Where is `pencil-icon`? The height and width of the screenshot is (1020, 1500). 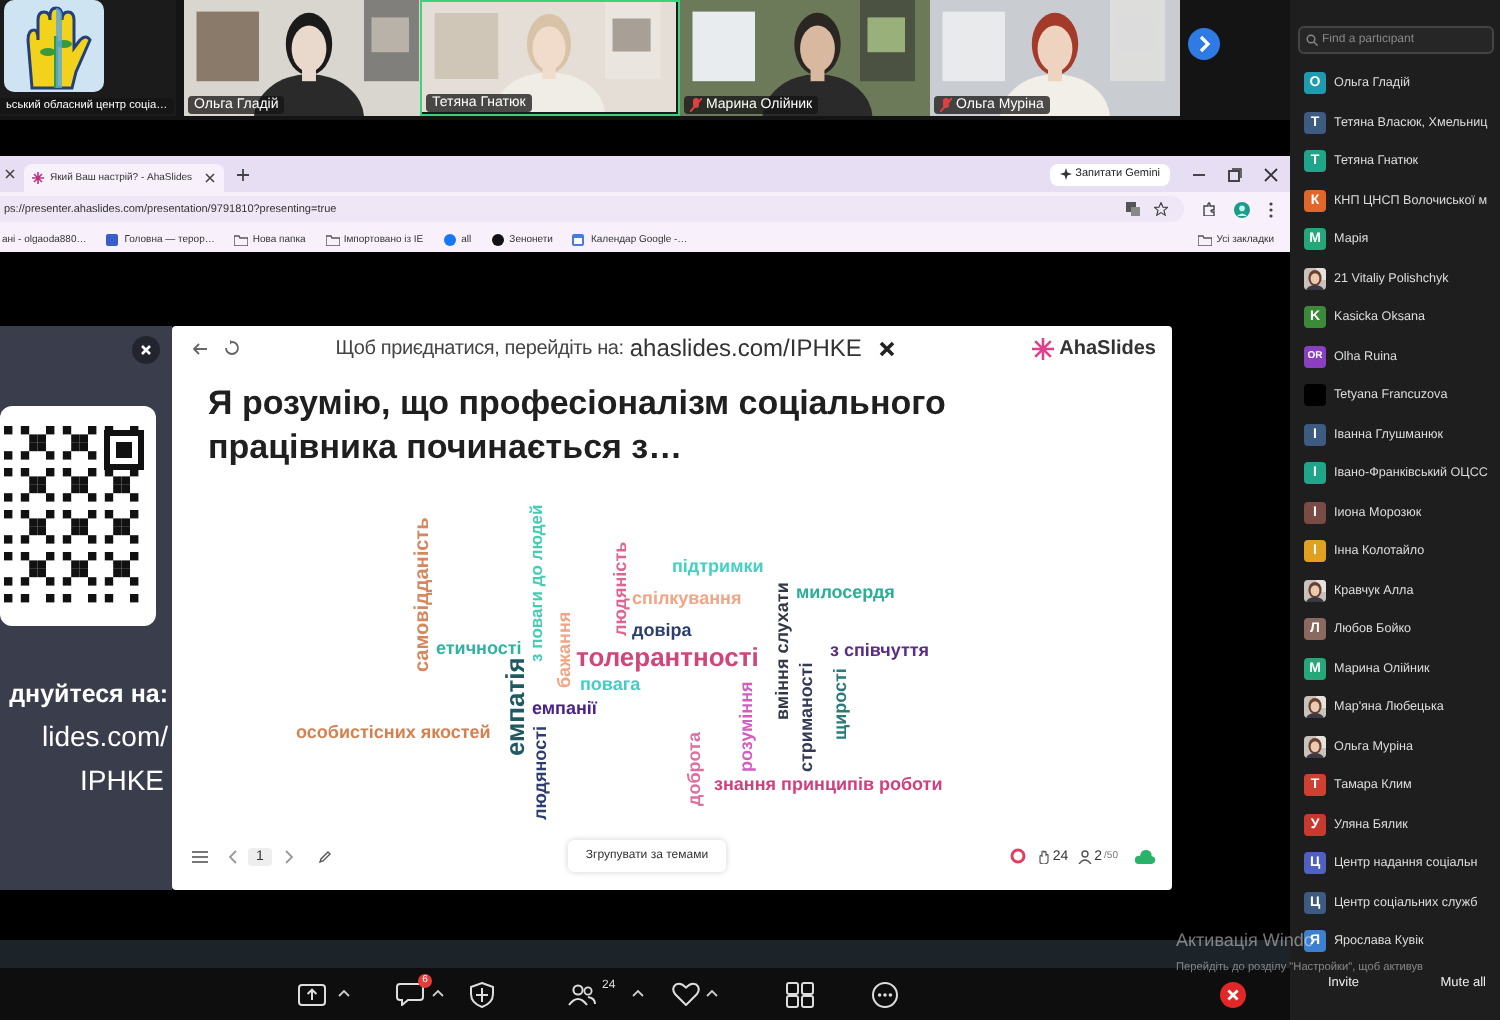
pencil-icon is located at coordinates (324, 856).